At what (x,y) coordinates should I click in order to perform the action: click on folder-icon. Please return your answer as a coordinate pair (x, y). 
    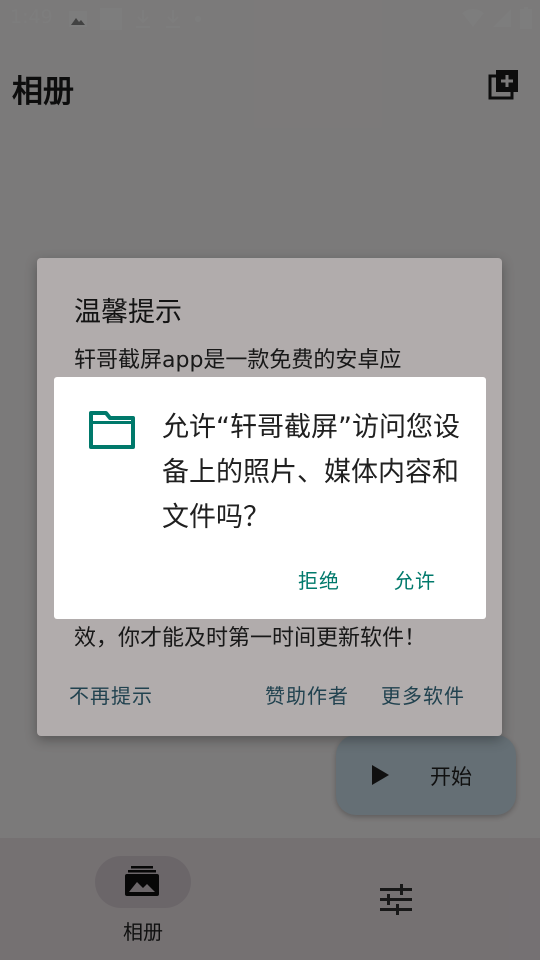
    Looking at the image, I should click on (112, 430).